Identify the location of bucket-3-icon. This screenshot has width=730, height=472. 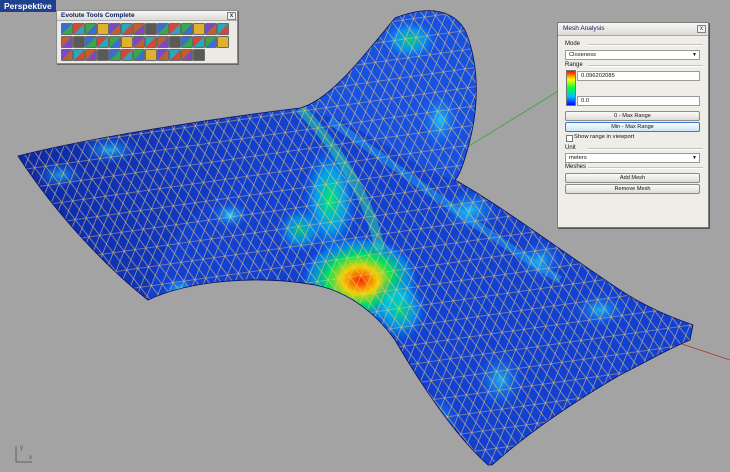
(187, 55).